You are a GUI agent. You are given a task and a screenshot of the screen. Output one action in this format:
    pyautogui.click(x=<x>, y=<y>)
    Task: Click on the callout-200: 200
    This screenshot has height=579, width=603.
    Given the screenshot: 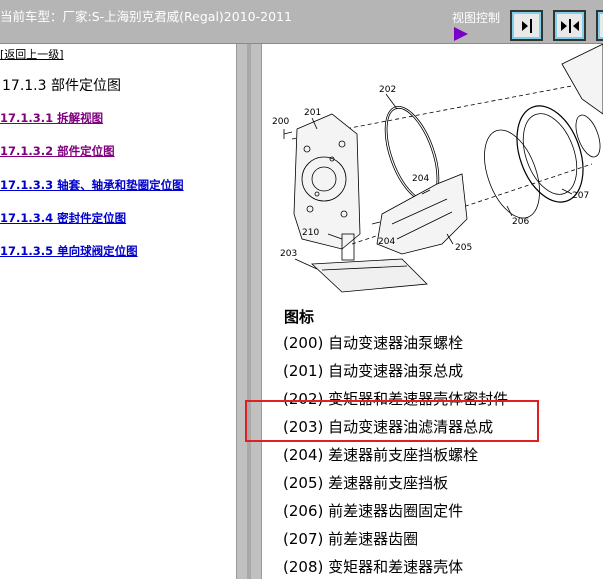 What is the action you would take?
    pyautogui.click(x=280, y=122)
    